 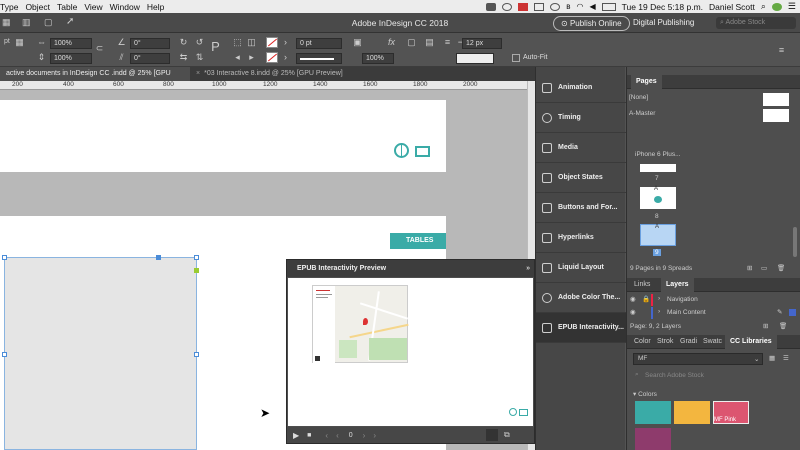 I want to click on colors-section-label: ▾ Colors, so click(x=645, y=394).